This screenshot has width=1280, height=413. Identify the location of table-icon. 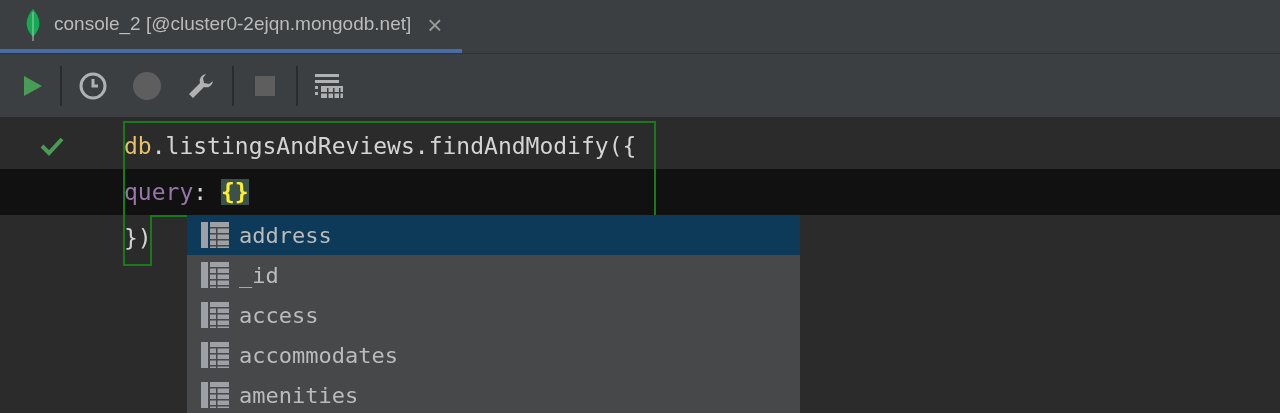
(329, 85).